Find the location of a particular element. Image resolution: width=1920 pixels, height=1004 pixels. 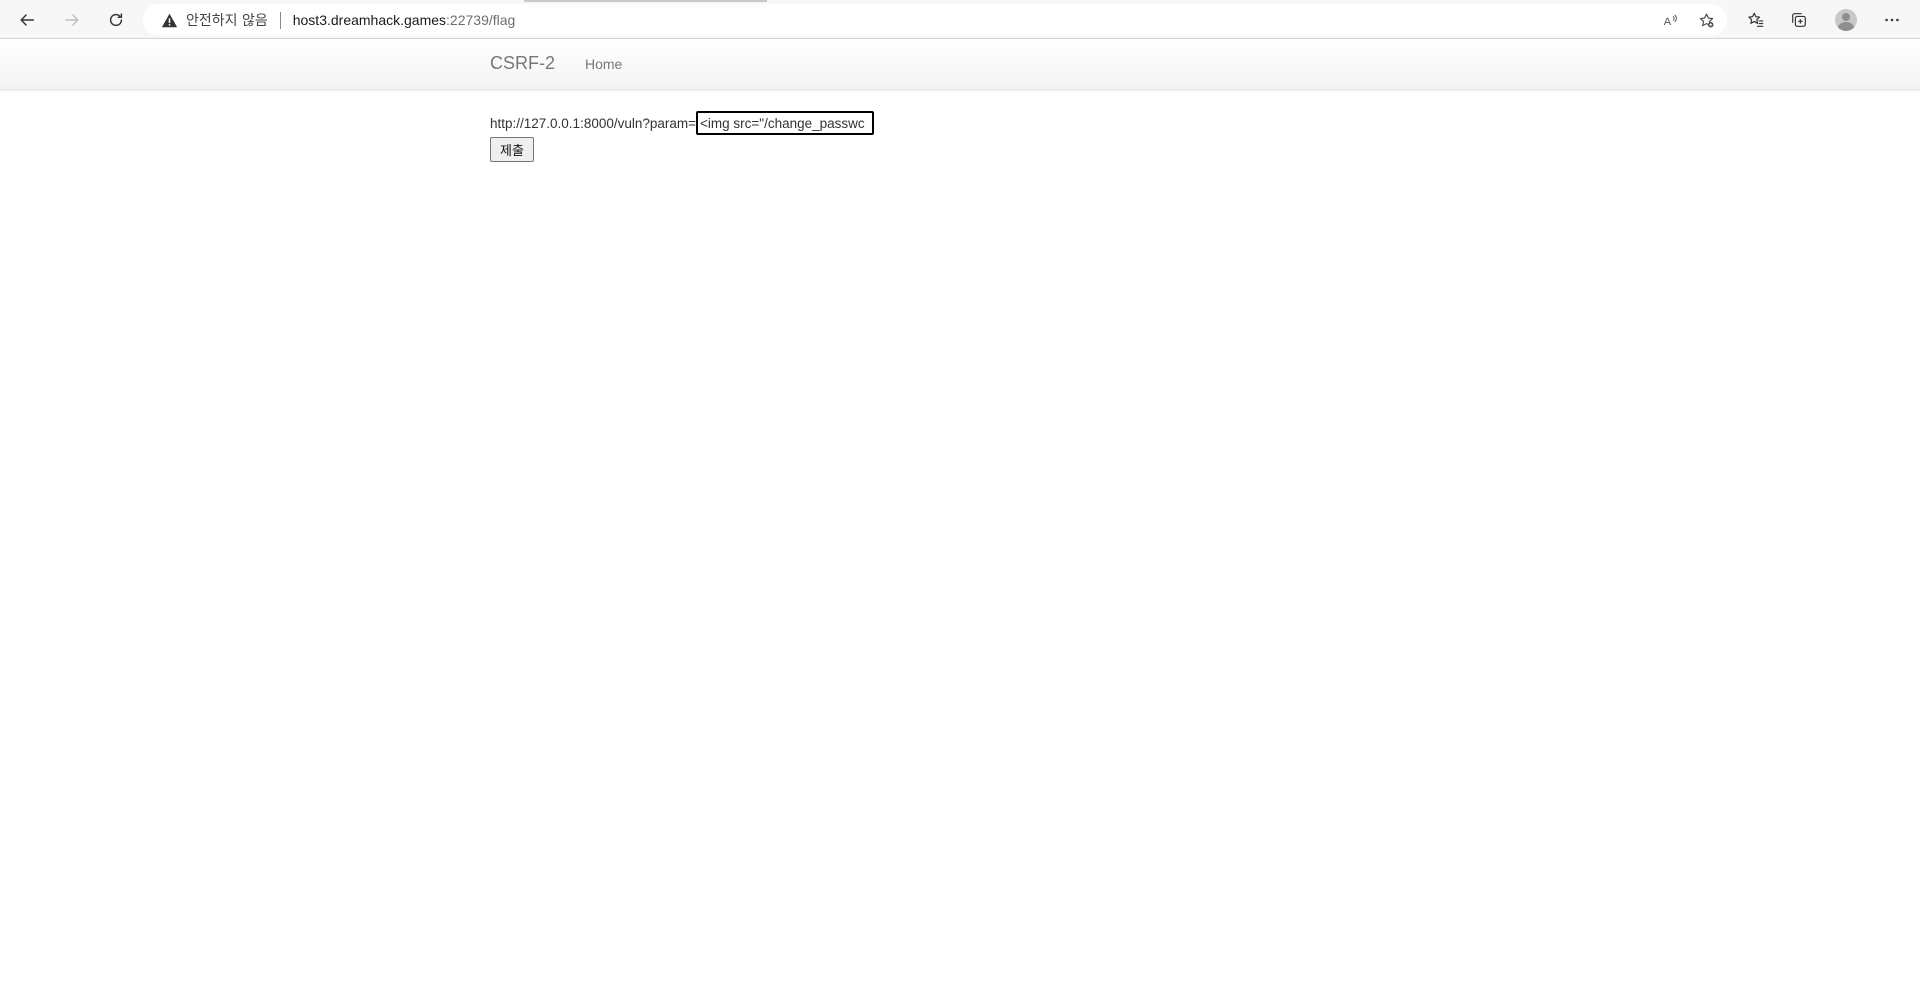

back-arrow-icon is located at coordinates (27, 20).